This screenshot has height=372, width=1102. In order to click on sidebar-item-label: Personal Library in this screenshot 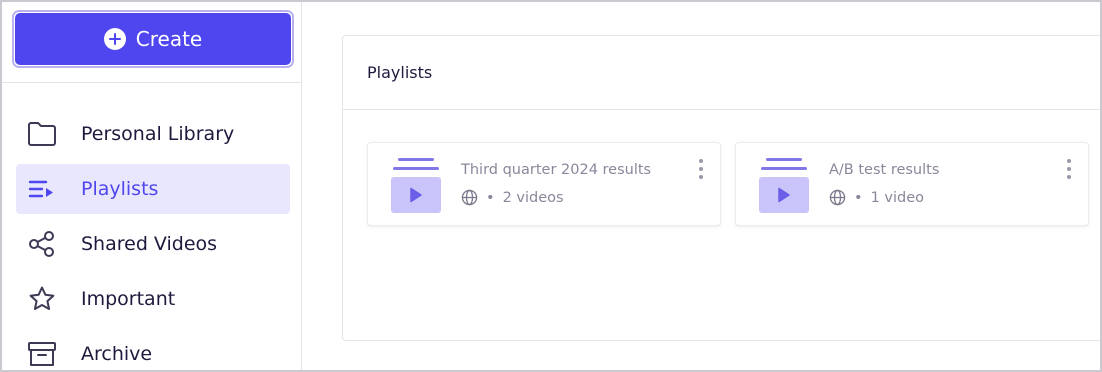, I will do `click(158, 134)`.